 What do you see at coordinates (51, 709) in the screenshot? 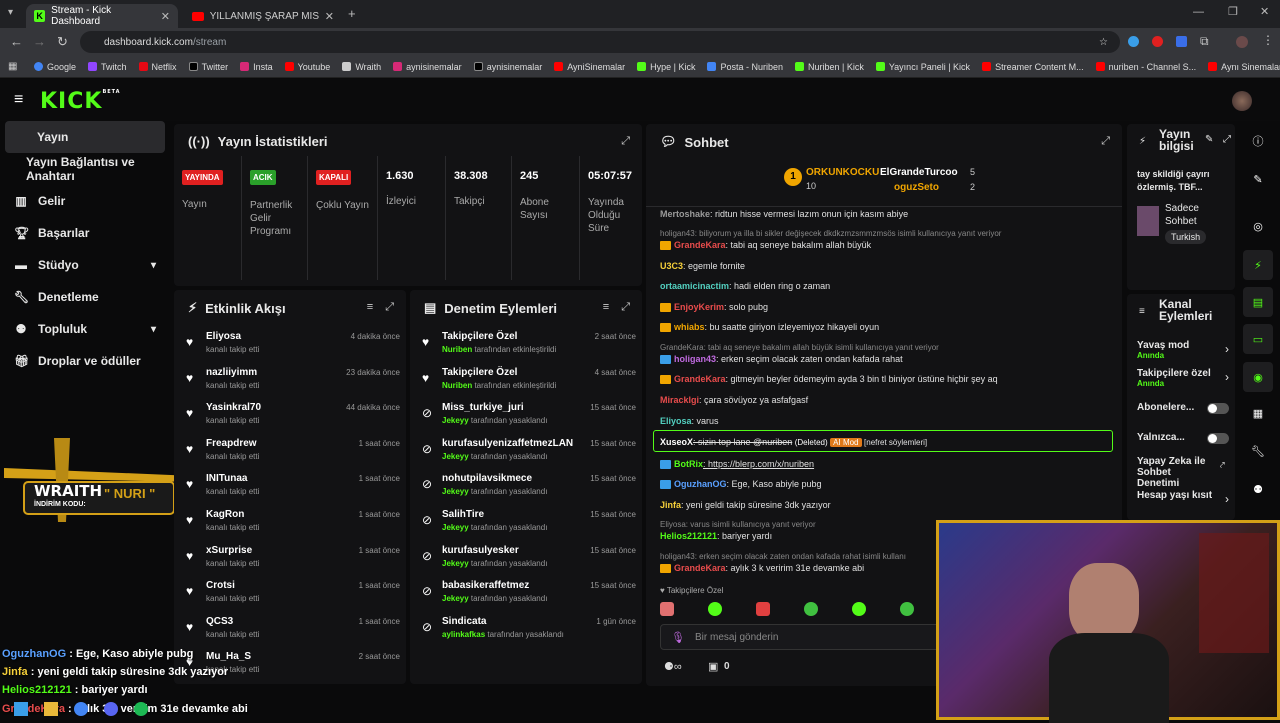
I see `folder-icon` at bounding box center [51, 709].